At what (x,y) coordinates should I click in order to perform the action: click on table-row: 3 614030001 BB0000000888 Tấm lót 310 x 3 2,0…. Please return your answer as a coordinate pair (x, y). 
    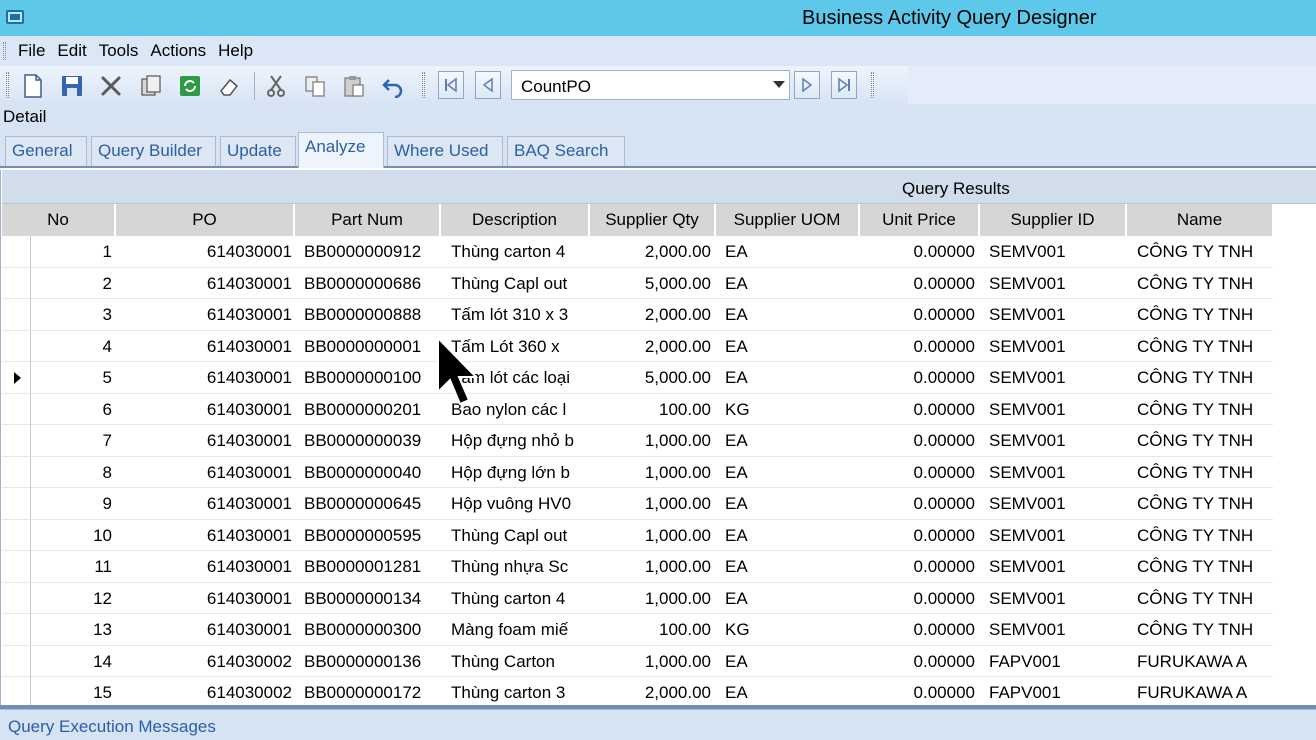
    Looking at the image, I should click on (637, 315).